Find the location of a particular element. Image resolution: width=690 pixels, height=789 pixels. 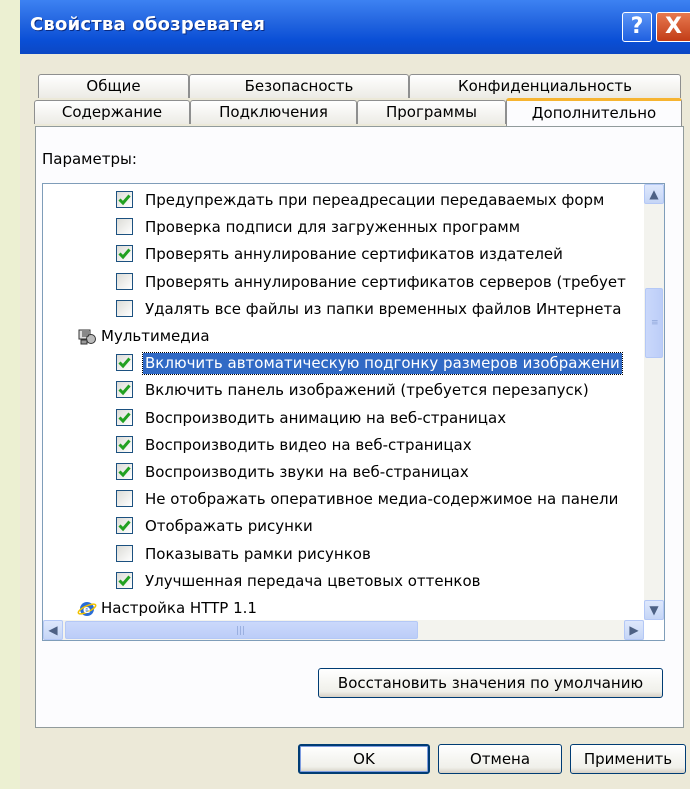

option-row: Воспроизводить видео на веб-страницах is located at coordinates (343, 445).